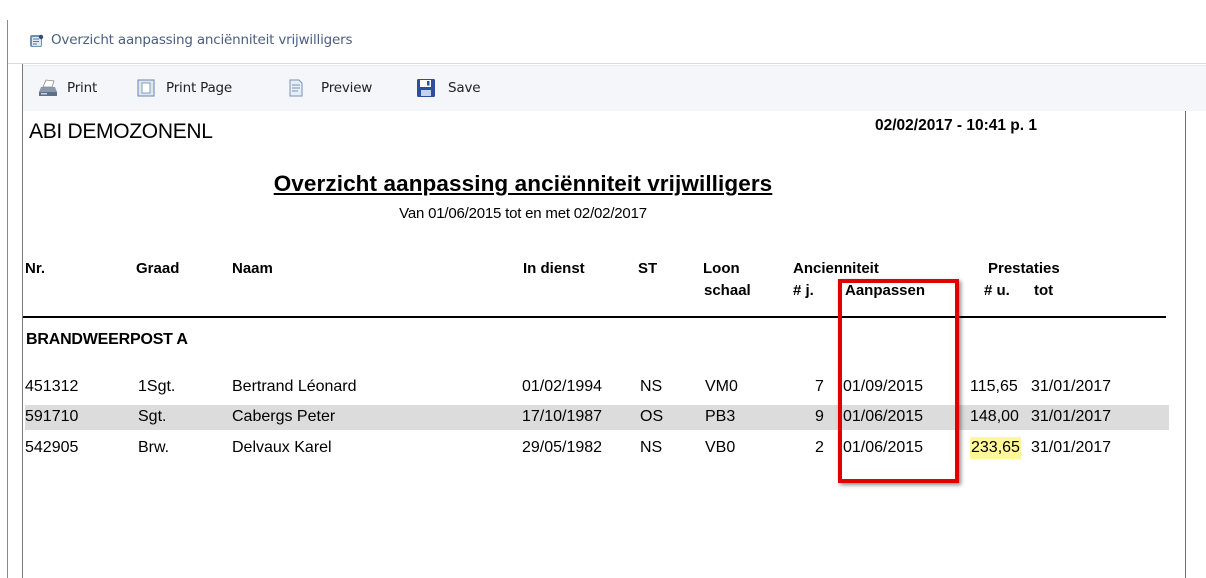 Image resolution: width=1206 pixels, height=578 pixels. Describe the element at coordinates (1196, 344) in the screenshot. I see `scroll-gutter` at that location.